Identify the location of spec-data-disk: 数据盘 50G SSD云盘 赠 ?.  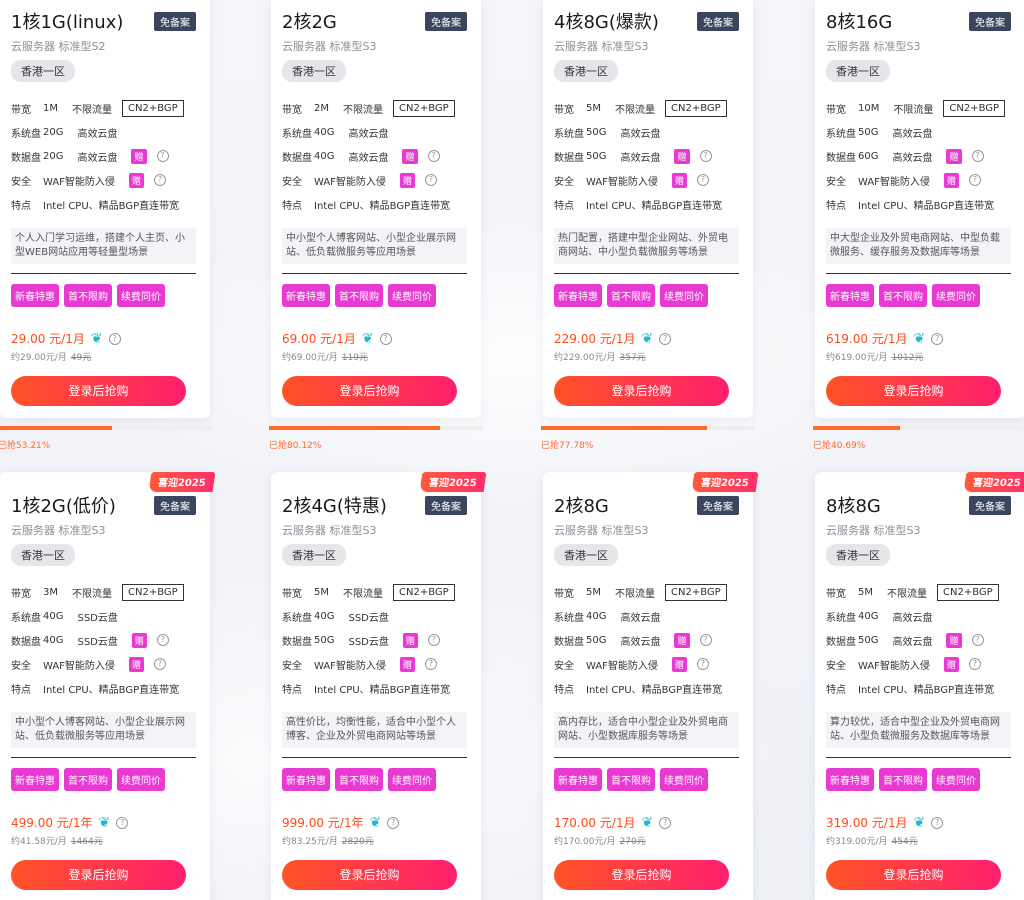
(376, 640).